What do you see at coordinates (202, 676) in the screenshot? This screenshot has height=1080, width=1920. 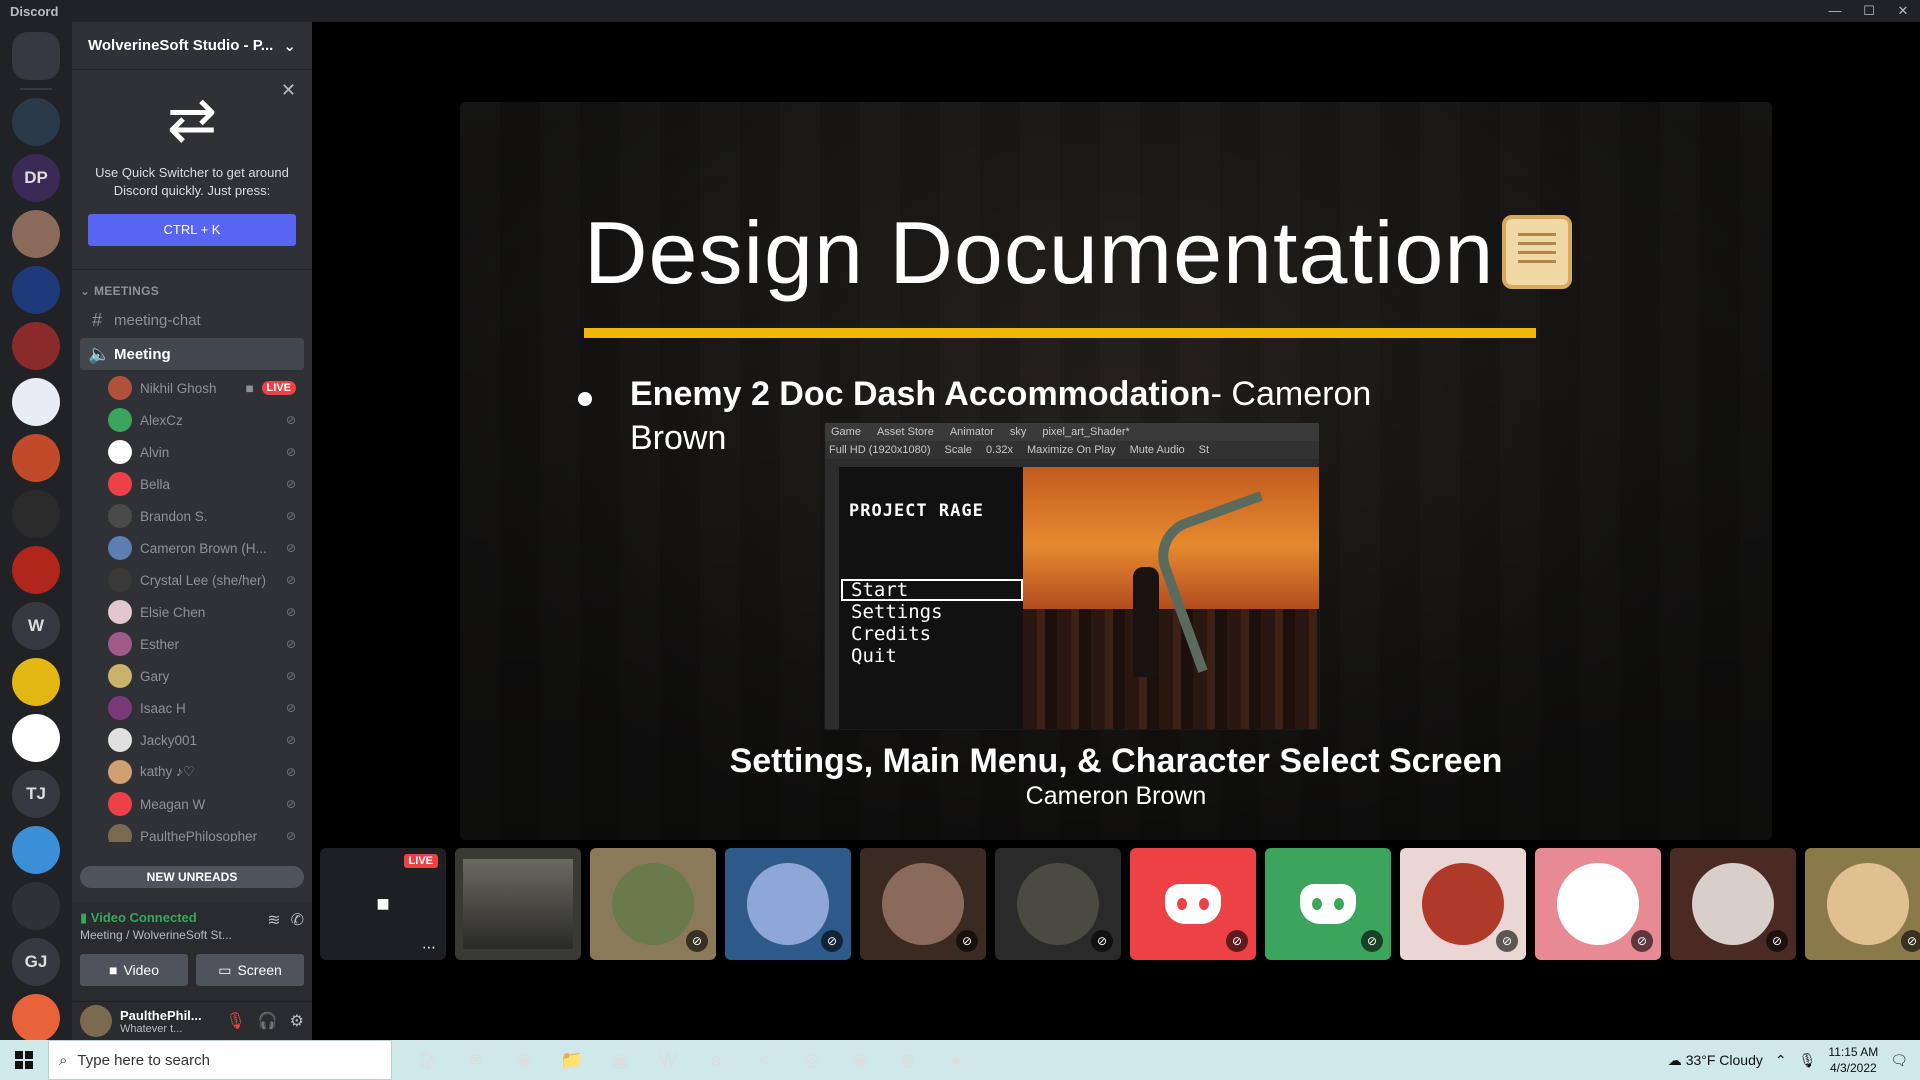 I see `voice-user: Gary ⊘` at bounding box center [202, 676].